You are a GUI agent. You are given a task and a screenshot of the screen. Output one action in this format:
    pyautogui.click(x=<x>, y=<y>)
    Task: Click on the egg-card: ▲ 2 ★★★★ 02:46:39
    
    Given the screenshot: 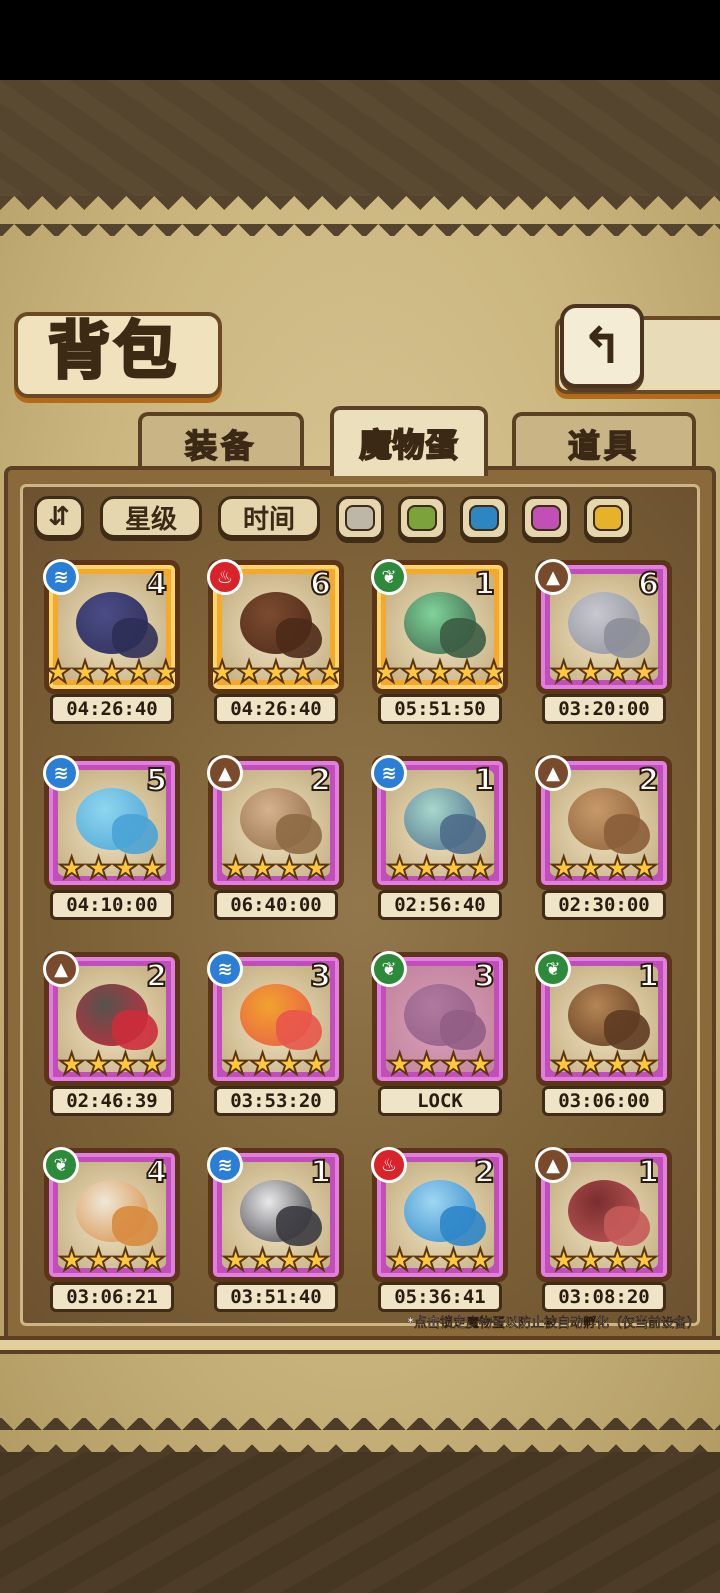 What is the action you would take?
    pyautogui.click(x=112, y=1037)
    